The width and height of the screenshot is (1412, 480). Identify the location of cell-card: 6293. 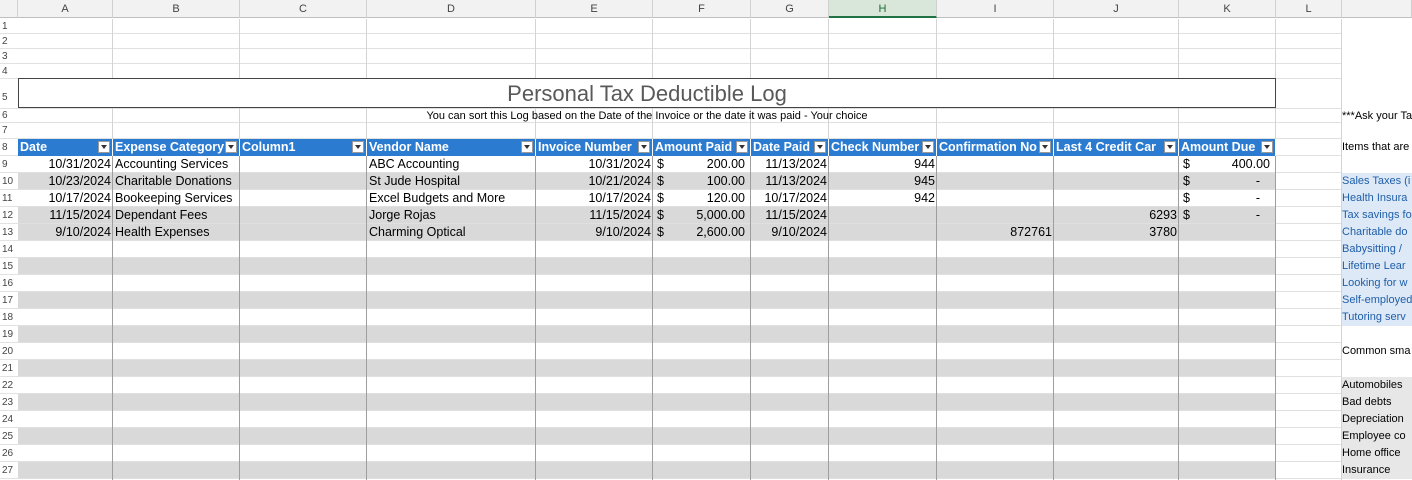
(1116, 215).